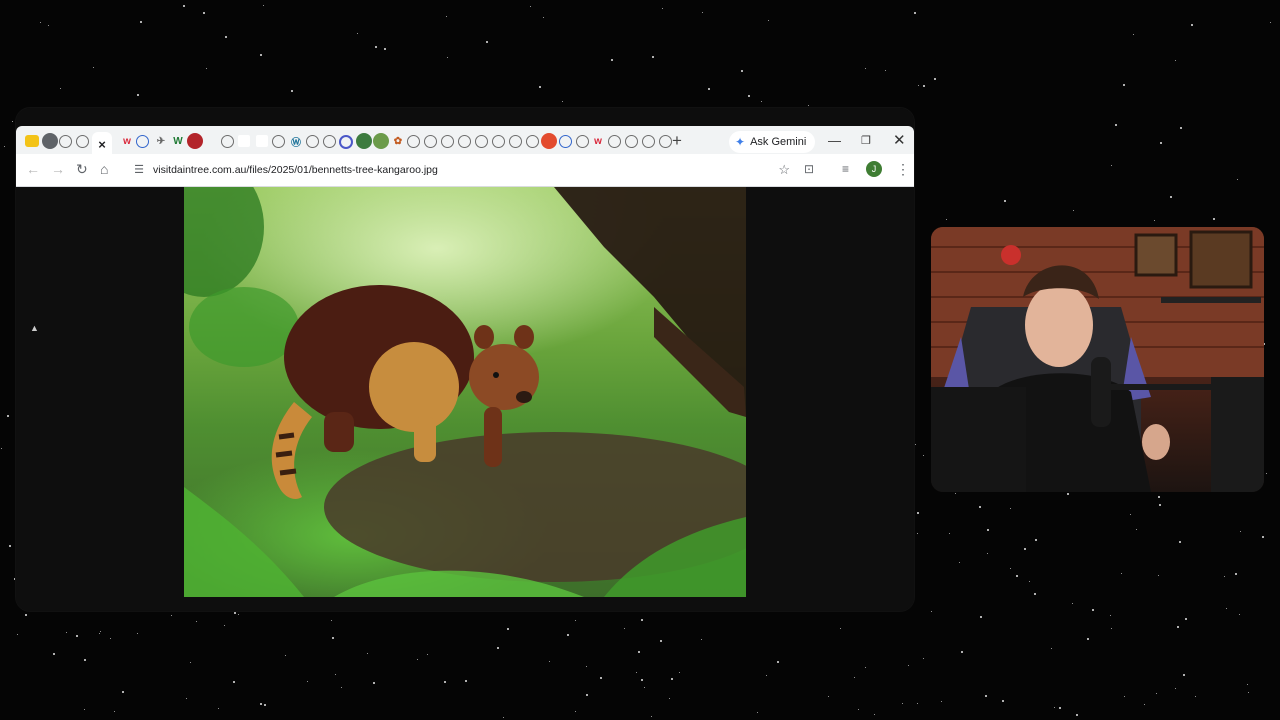 The height and width of the screenshot is (720, 1280). Describe the element at coordinates (866, 140) in the screenshot. I see `restore-icon: ❐` at that location.